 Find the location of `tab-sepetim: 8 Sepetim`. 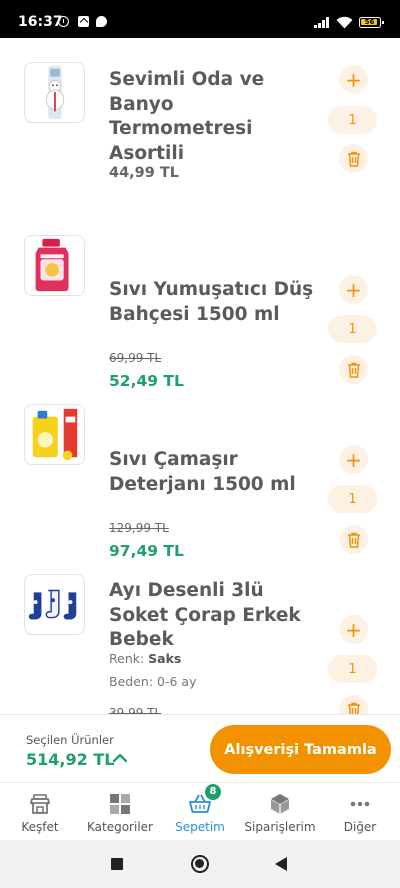

tab-sepetim: 8 Sepetim is located at coordinates (200, 812).